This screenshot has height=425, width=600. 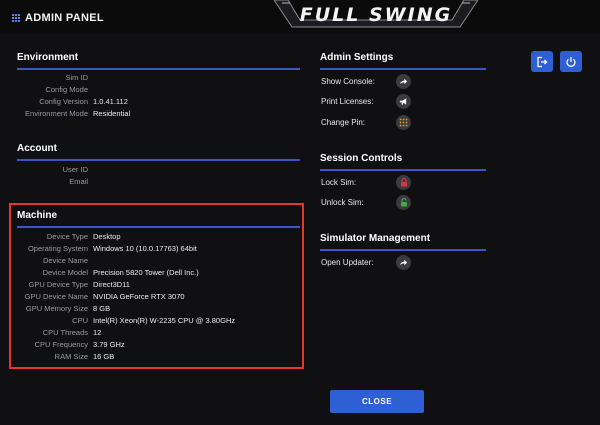 What do you see at coordinates (77, 77) in the screenshot?
I see `field-label: Sim ID` at bounding box center [77, 77].